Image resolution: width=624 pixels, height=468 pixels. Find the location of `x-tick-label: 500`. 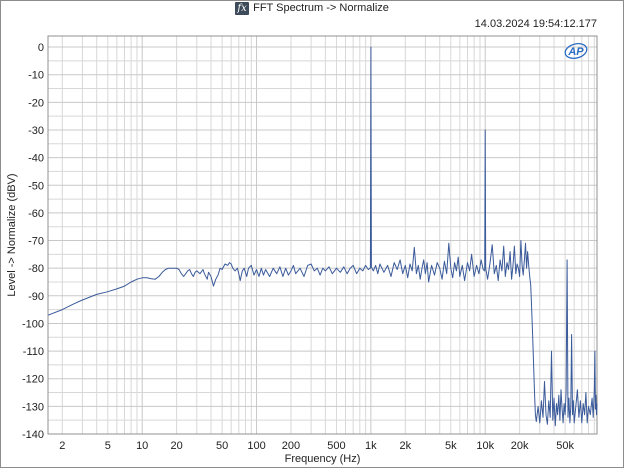

x-tick-label: 500 is located at coordinates (336, 446).